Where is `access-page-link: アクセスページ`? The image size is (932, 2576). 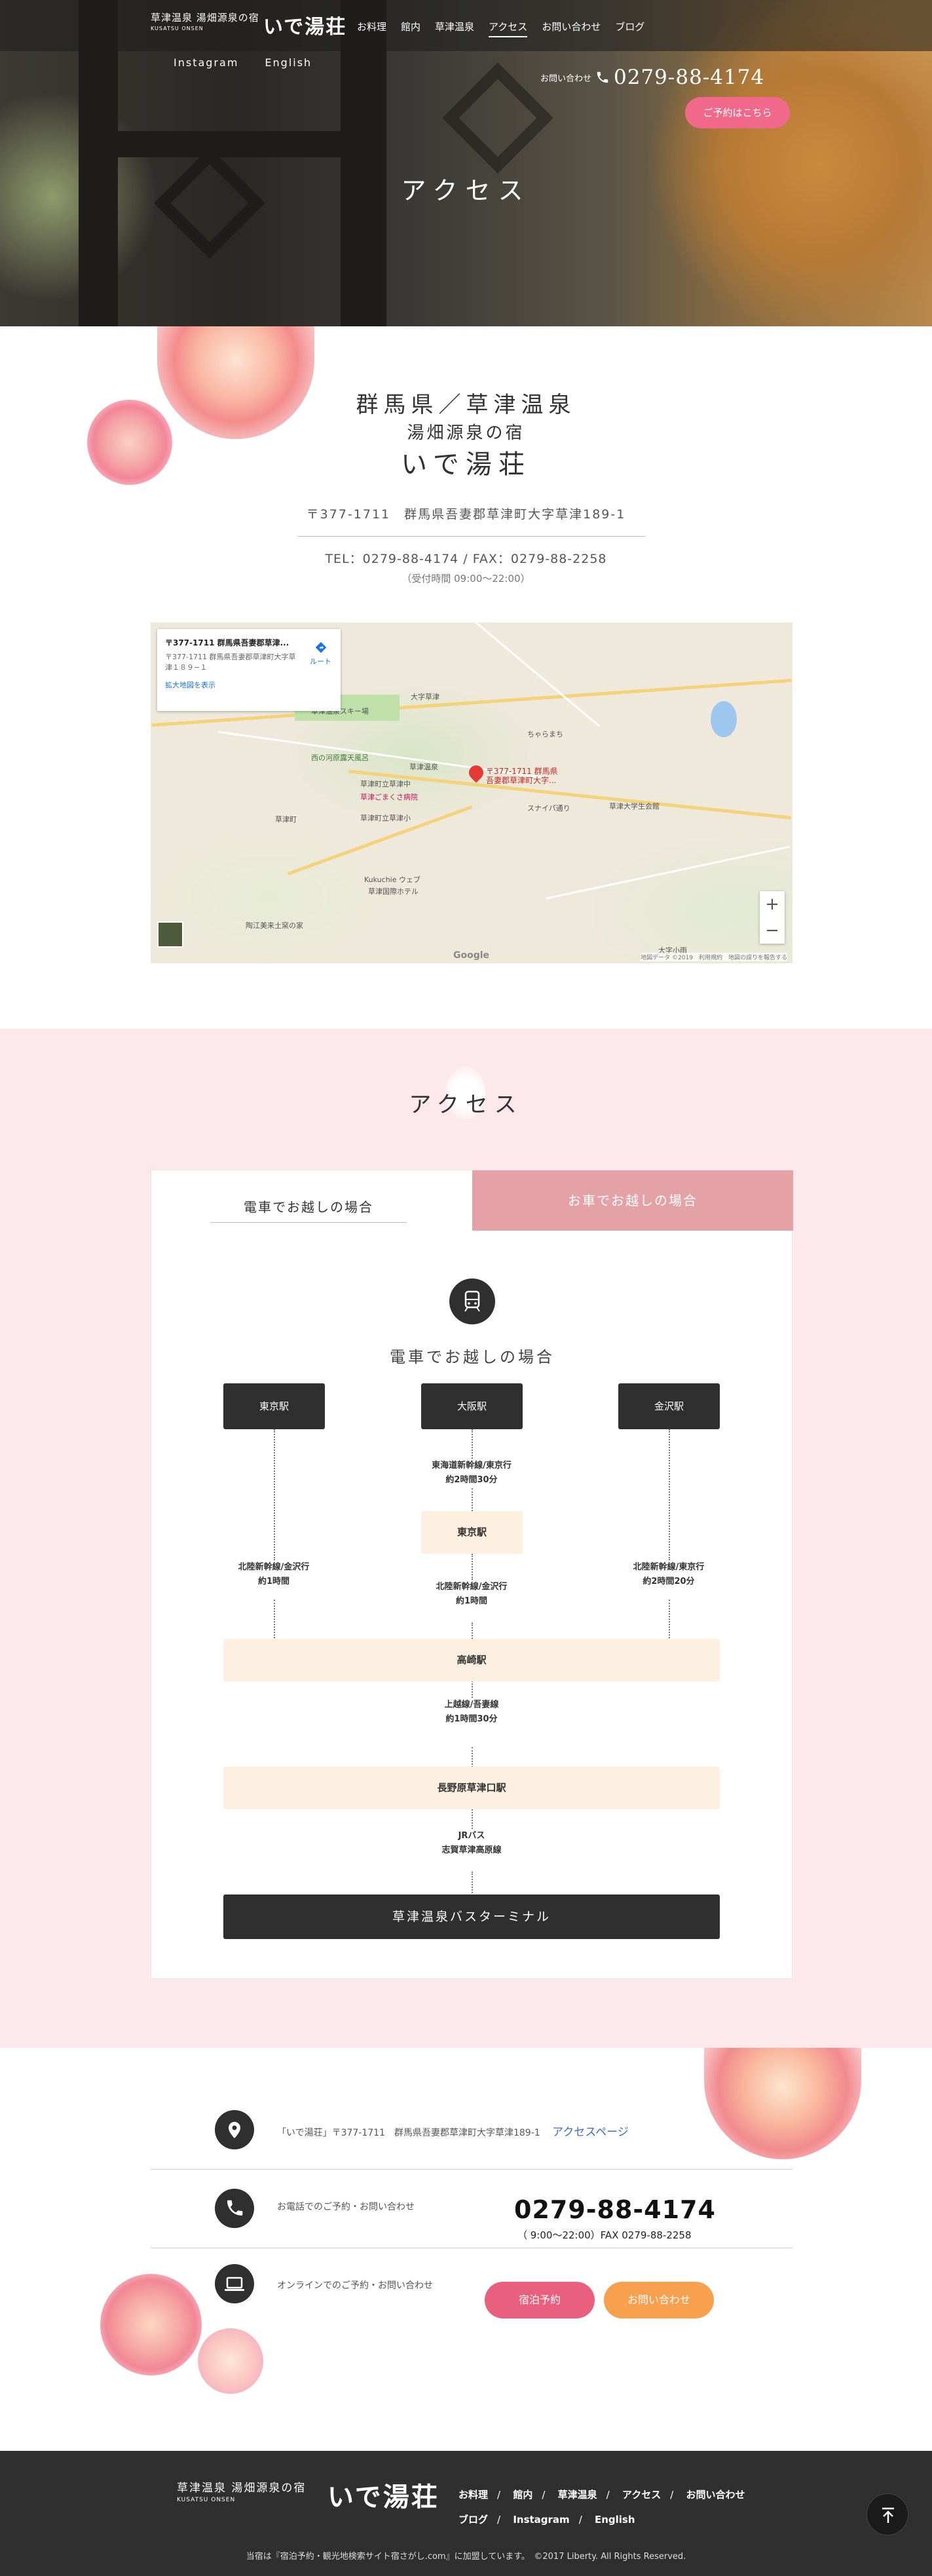 access-page-link: アクセスページ is located at coordinates (590, 2132).